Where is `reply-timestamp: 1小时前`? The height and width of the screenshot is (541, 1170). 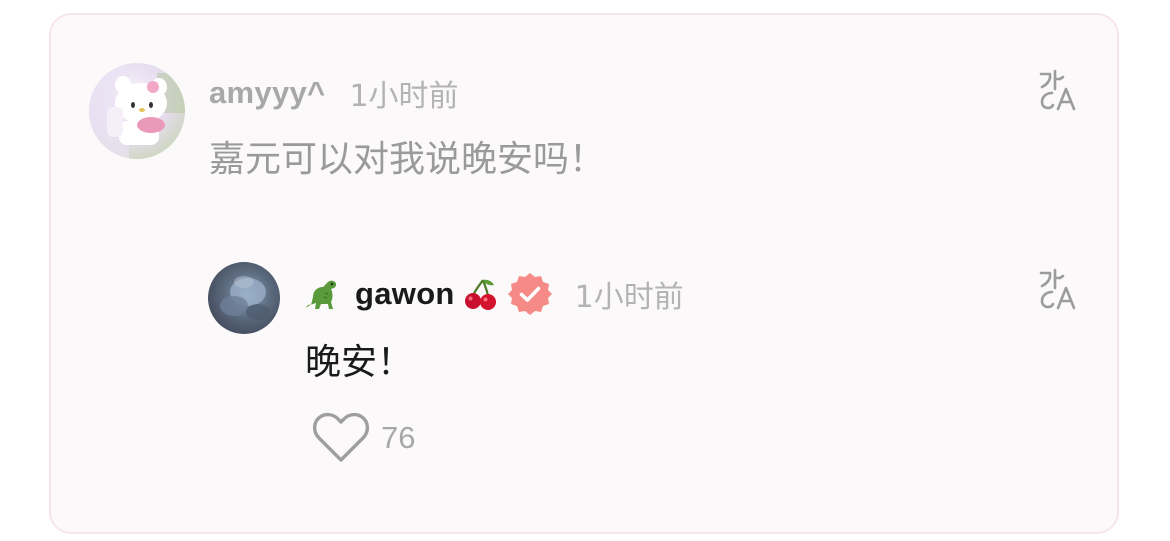 reply-timestamp: 1小时前 is located at coordinates (629, 297).